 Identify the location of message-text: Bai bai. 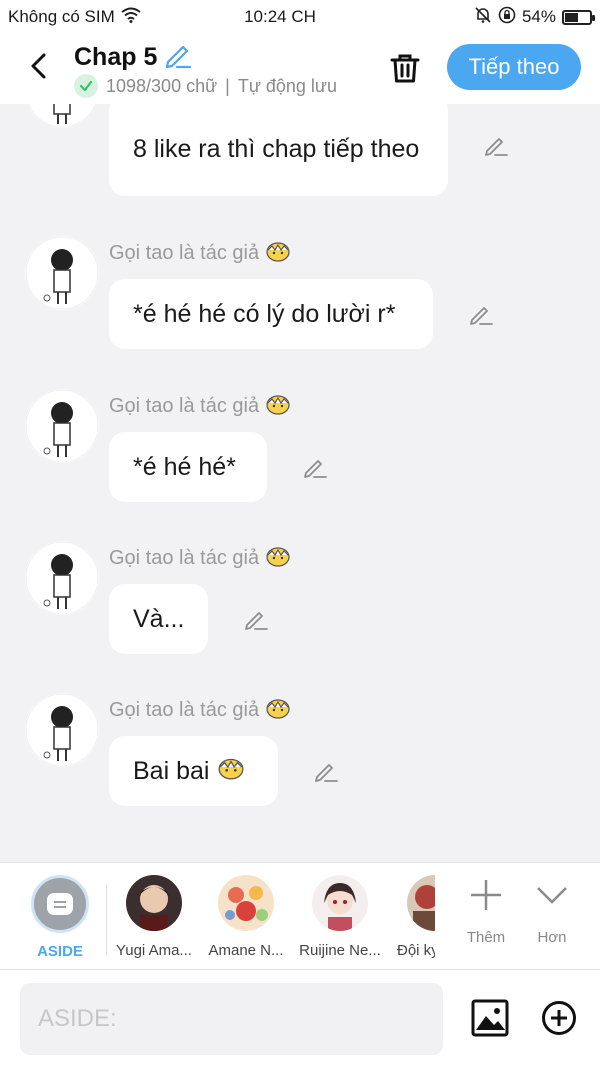
(171, 770).